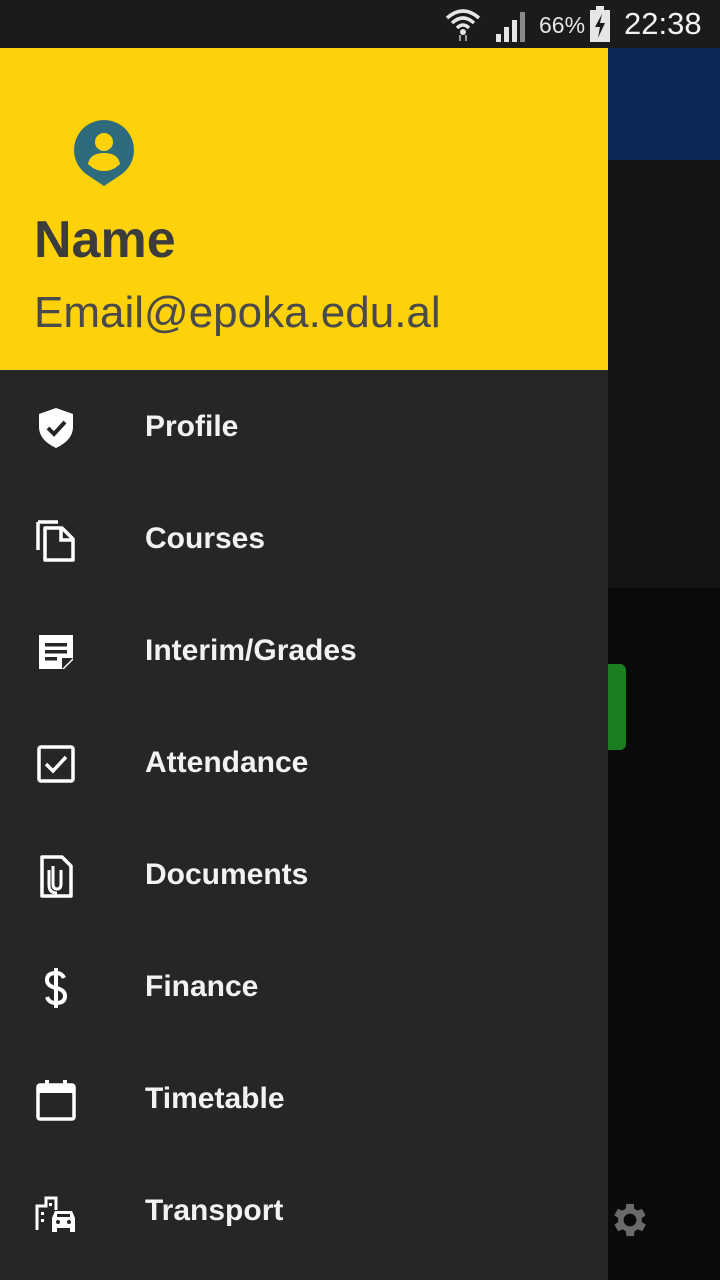 This screenshot has height=1280, width=720. Describe the element at coordinates (105, 240) in the screenshot. I see `user-name: Name` at that location.